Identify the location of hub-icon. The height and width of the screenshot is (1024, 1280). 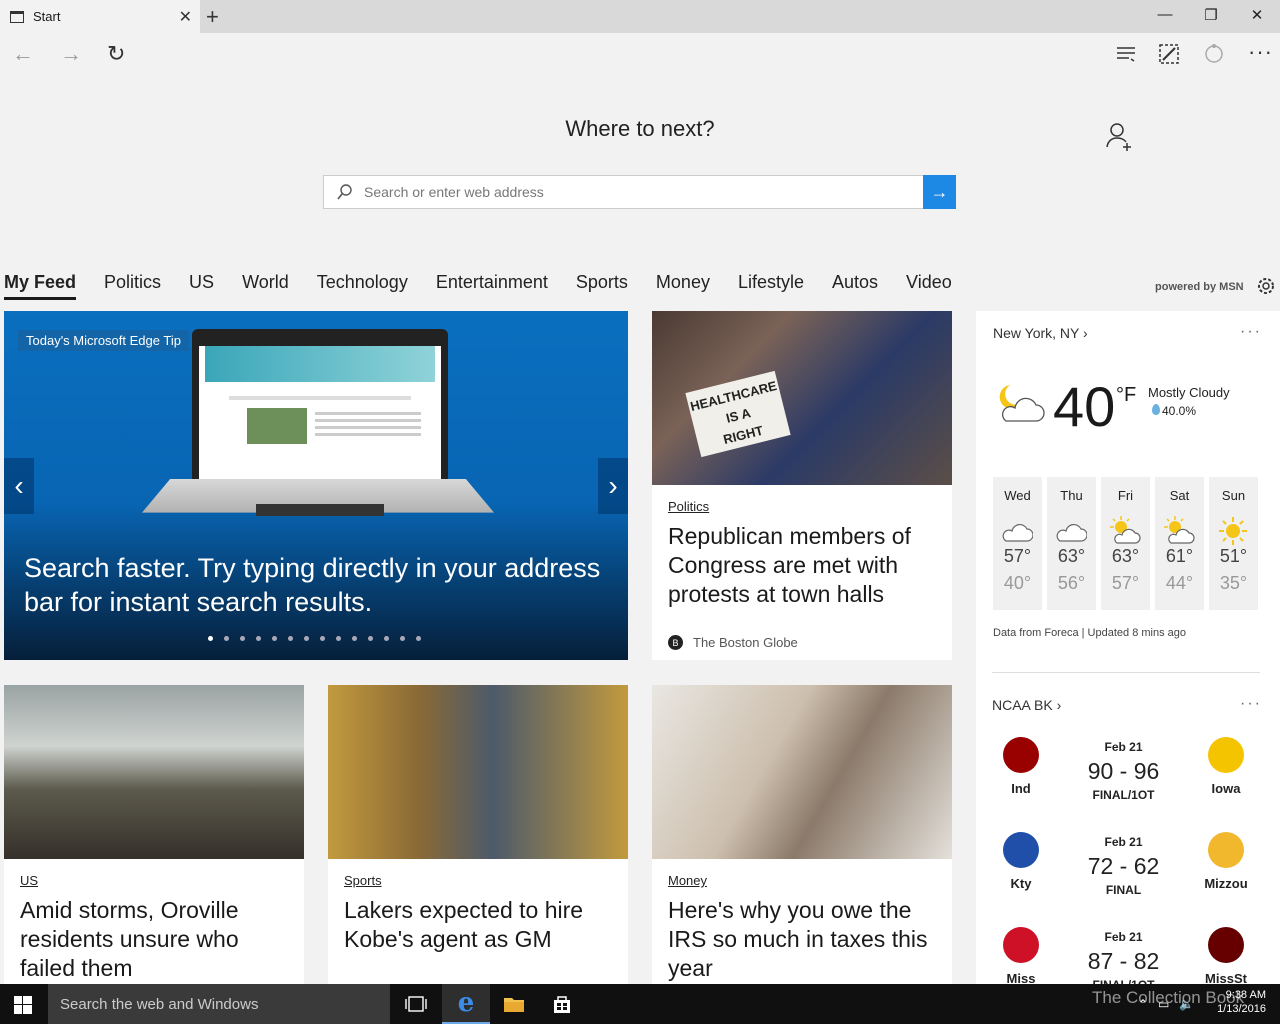
(1126, 54).